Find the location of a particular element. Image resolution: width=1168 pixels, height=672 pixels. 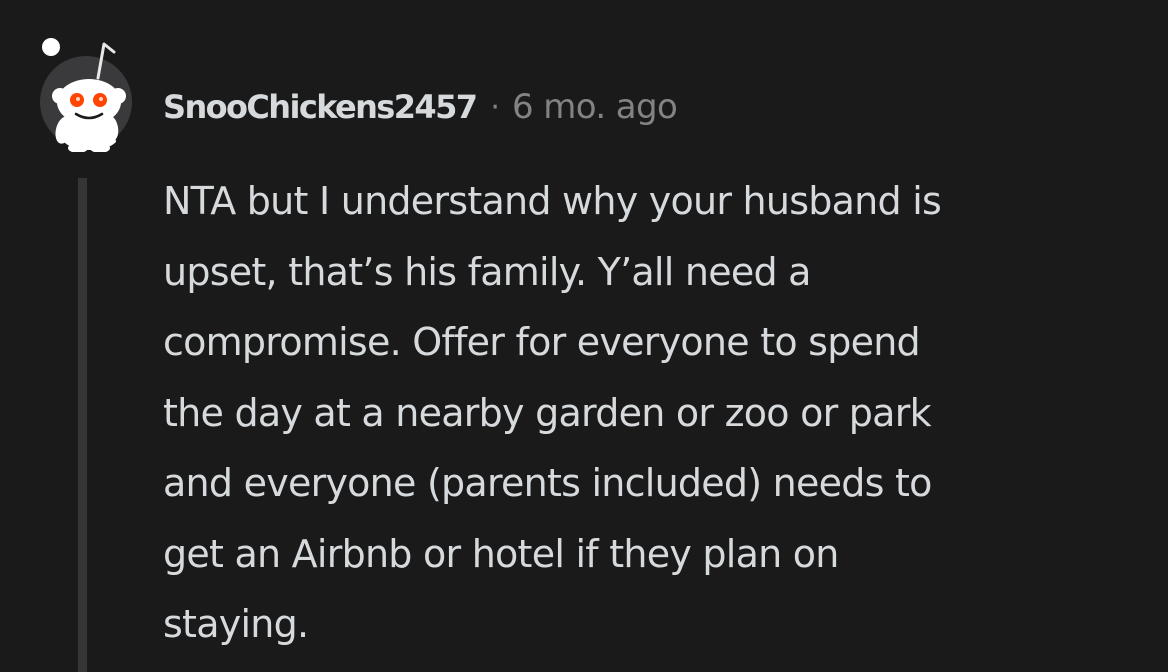

comment-body-line: staying. is located at coordinates (236, 624).